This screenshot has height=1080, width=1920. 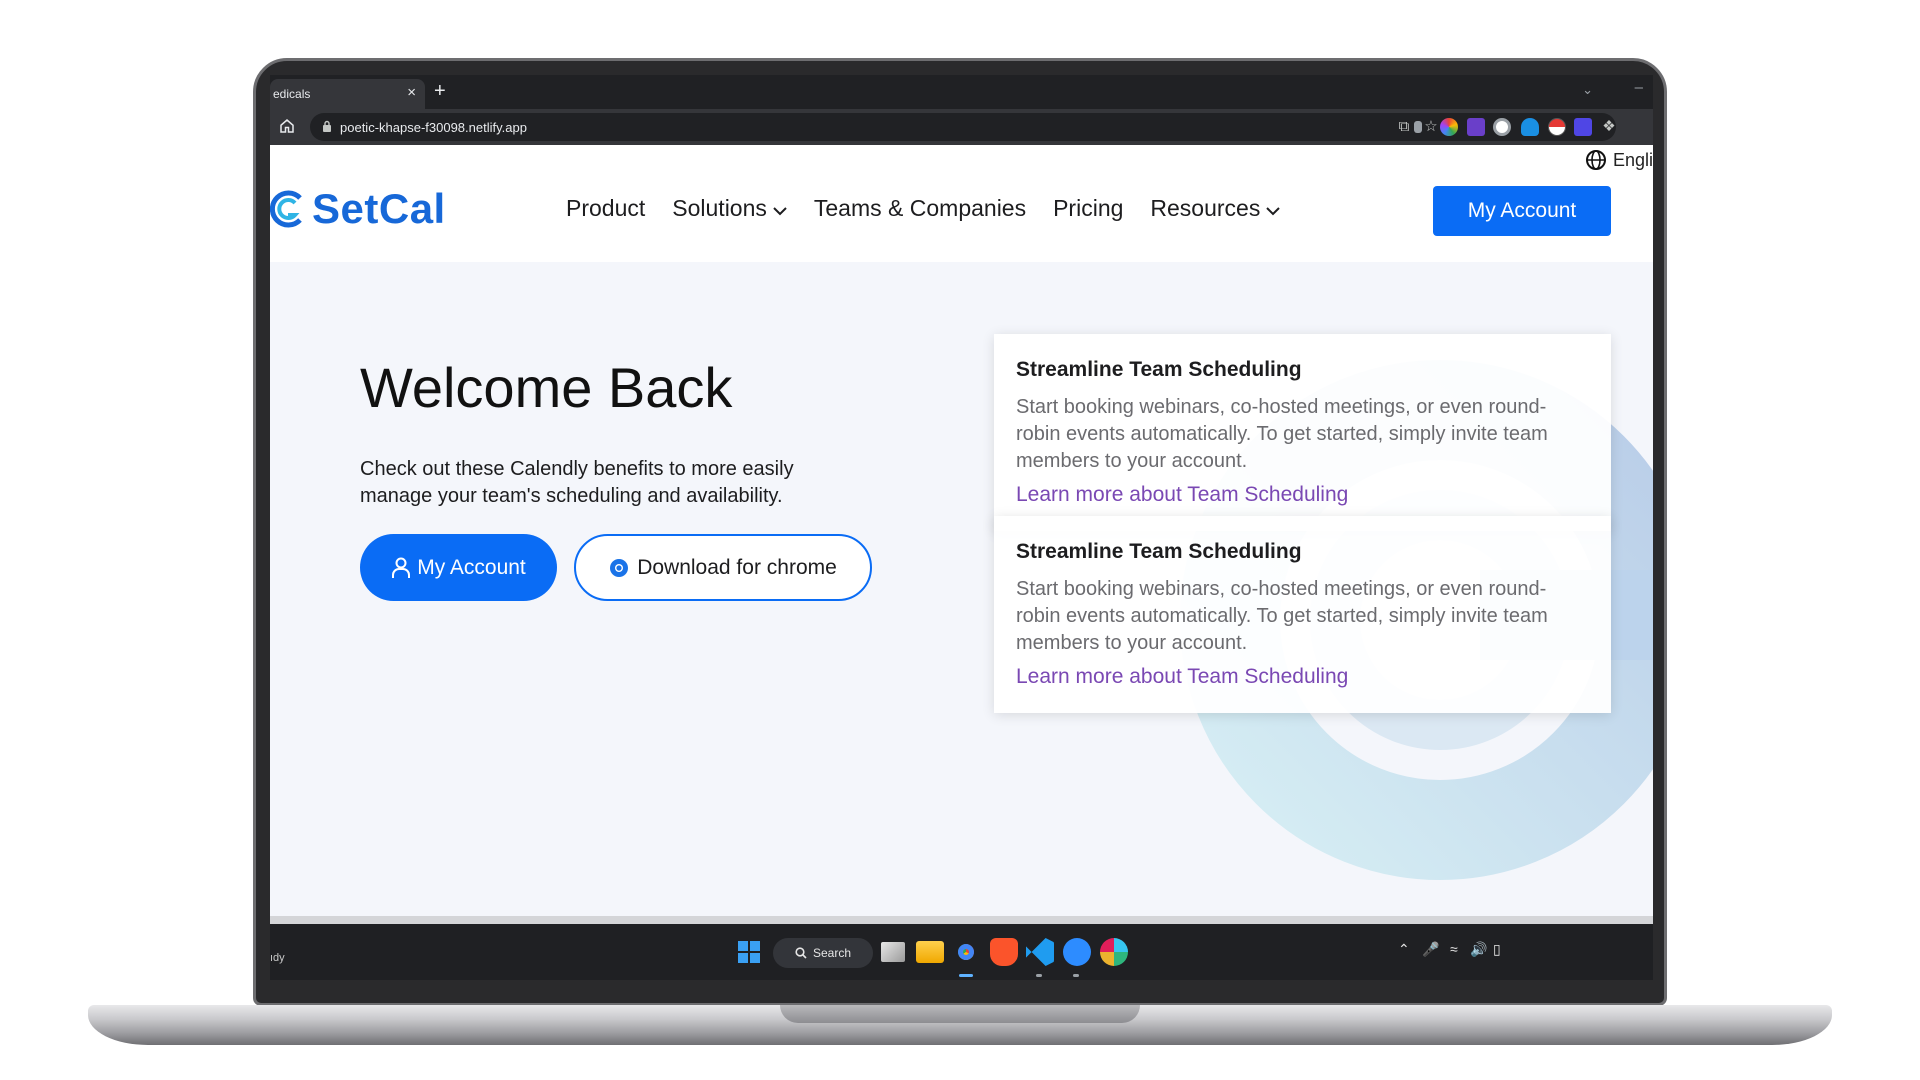 I want to click on search-icon, so click(x=801, y=953).